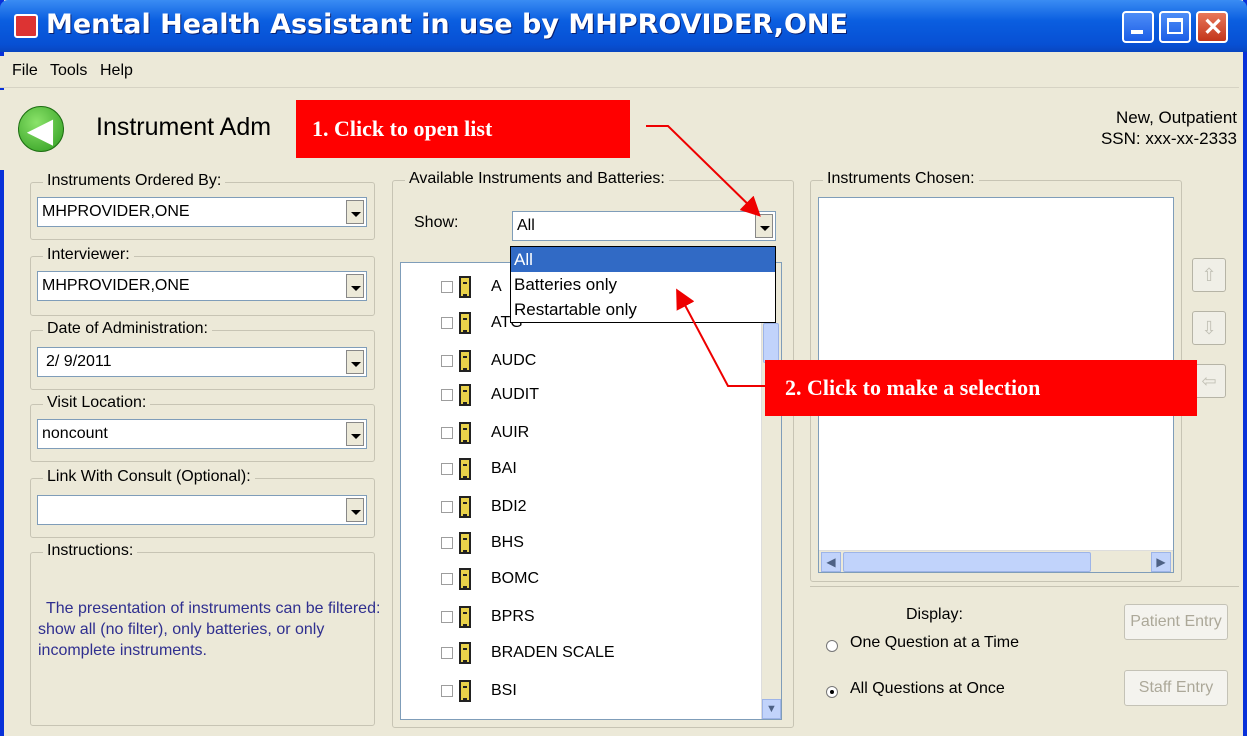 The width and height of the screenshot is (1247, 736). Describe the element at coordinates (705, 256) in the screenshot. I see `annotation-arrows` at that location.